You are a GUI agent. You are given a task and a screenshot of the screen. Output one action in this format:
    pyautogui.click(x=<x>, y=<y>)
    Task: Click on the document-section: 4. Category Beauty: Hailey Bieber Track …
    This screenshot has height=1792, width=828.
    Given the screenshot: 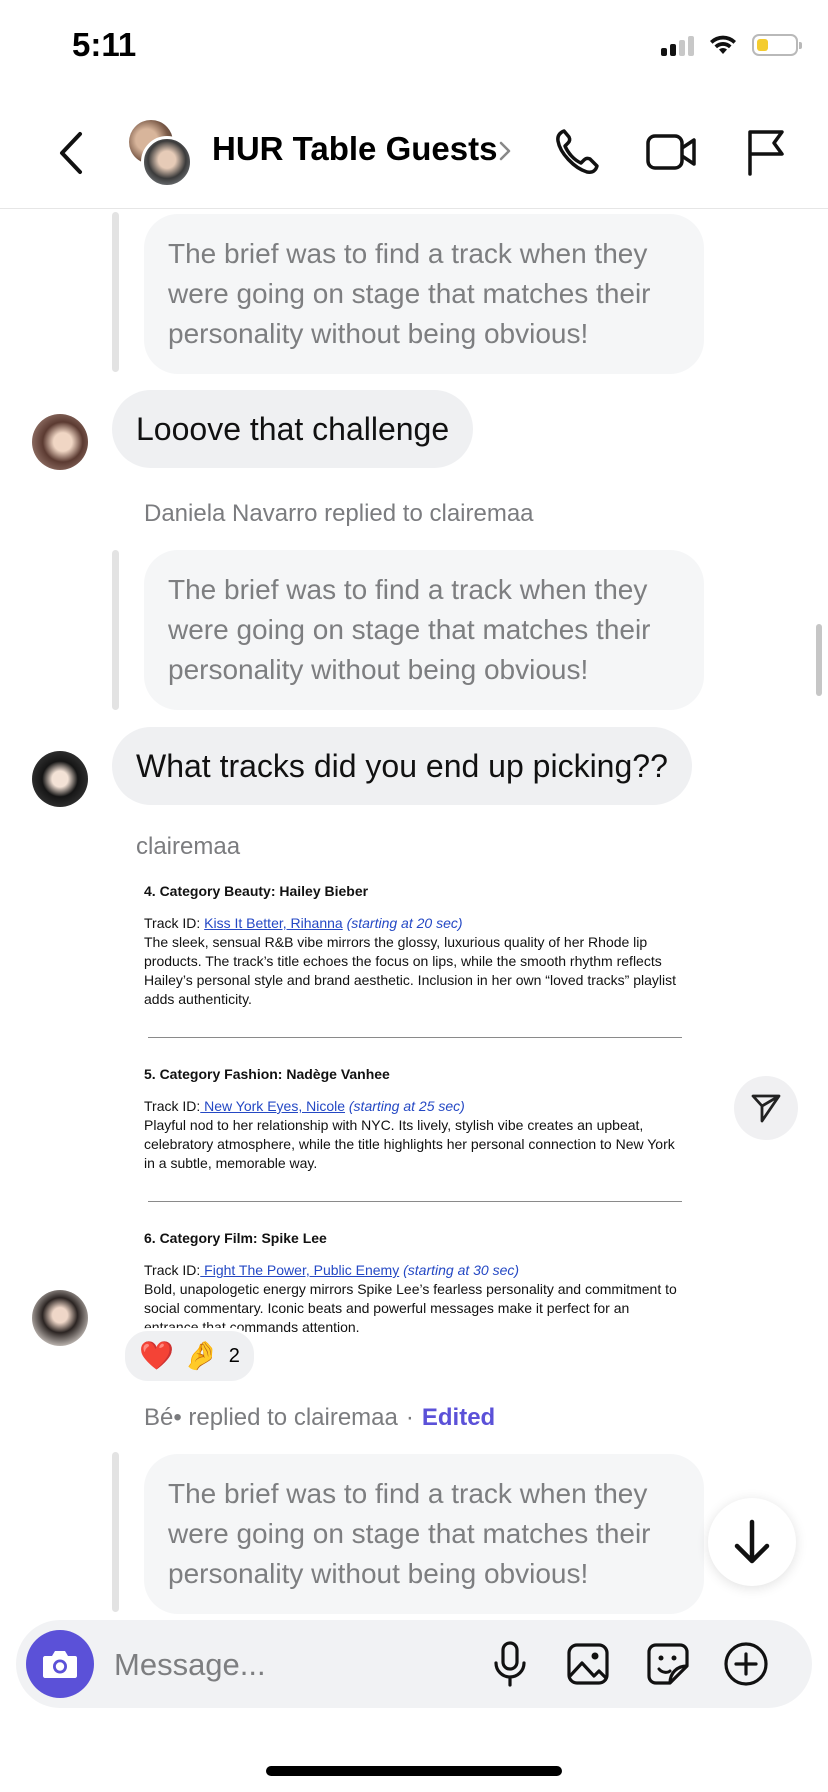 What is the action you would take?
    pyautogui.click(x=414, y=945)
    